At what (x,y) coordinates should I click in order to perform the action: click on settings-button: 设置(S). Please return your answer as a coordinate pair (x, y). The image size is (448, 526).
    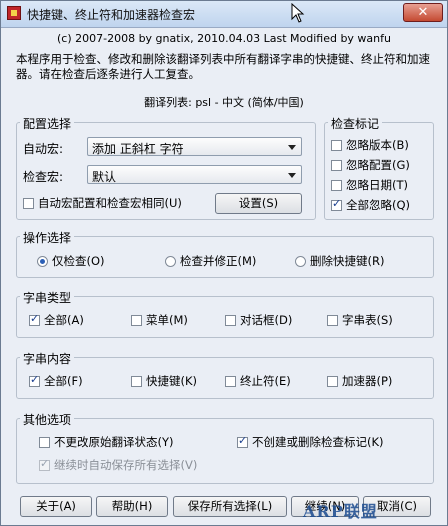
    Looking at the image, I should click on (258, 203).